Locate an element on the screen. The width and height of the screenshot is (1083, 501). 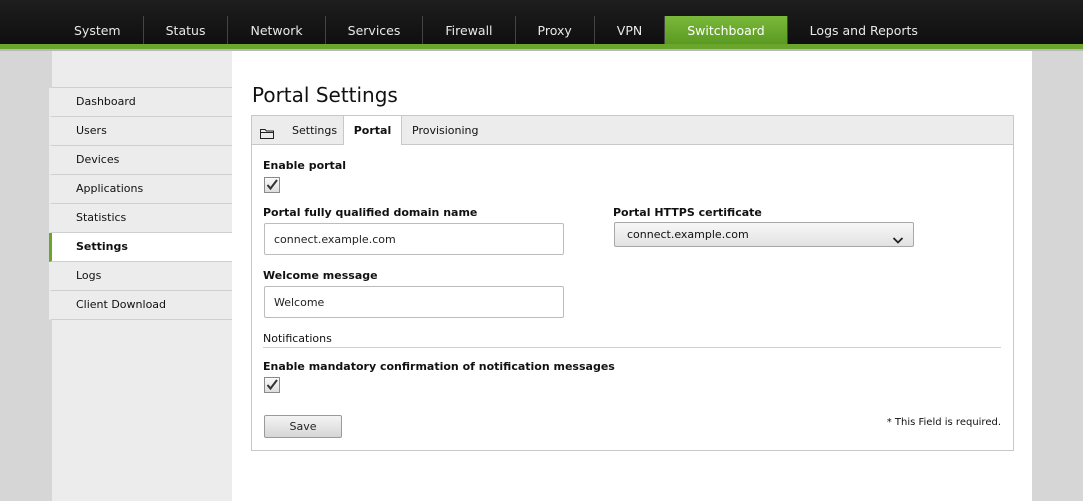
nav-item-system: System is located at coordinates (98, 30).